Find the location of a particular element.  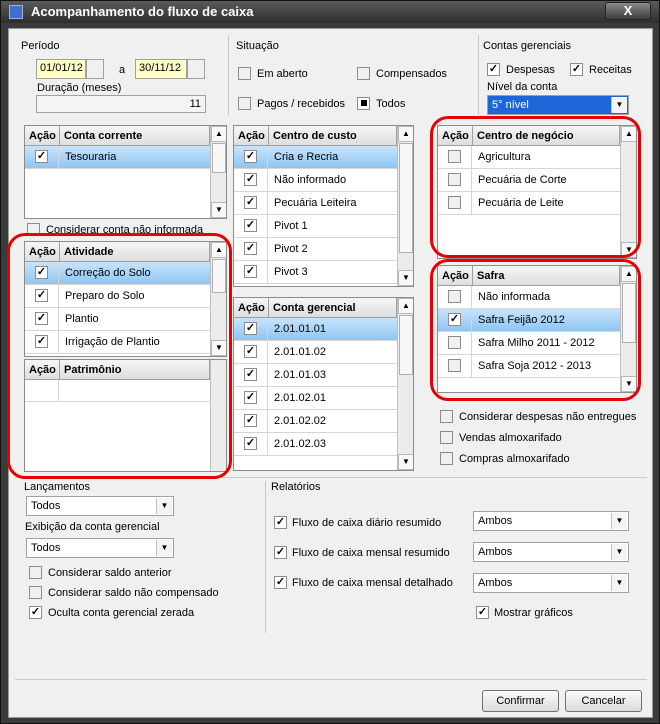

confirmar-button: Confirmar is located at coordinates (520, 701).